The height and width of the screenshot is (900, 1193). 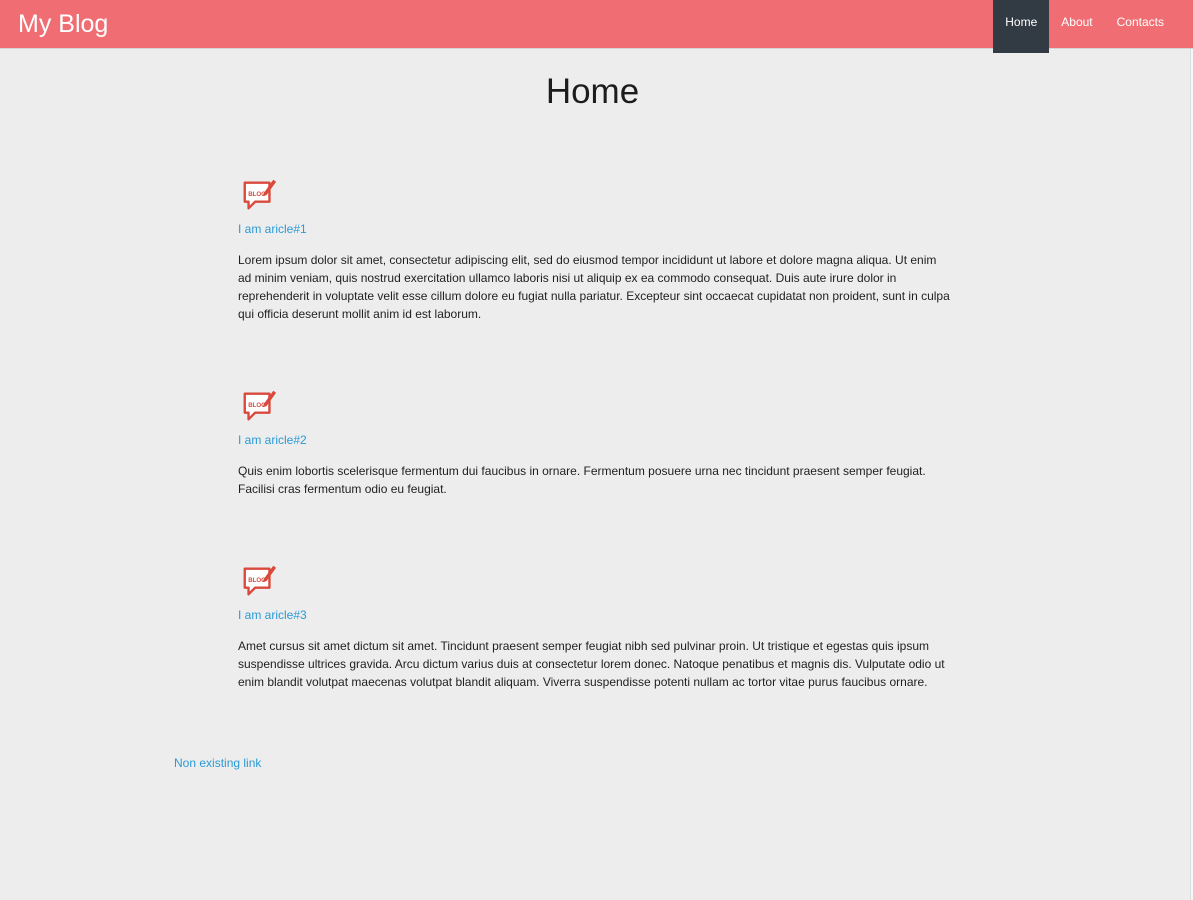 What do you see at coordinates (592, 91) in the screenshot?
I see `page-title: Home` at bounding box center [592, 91].